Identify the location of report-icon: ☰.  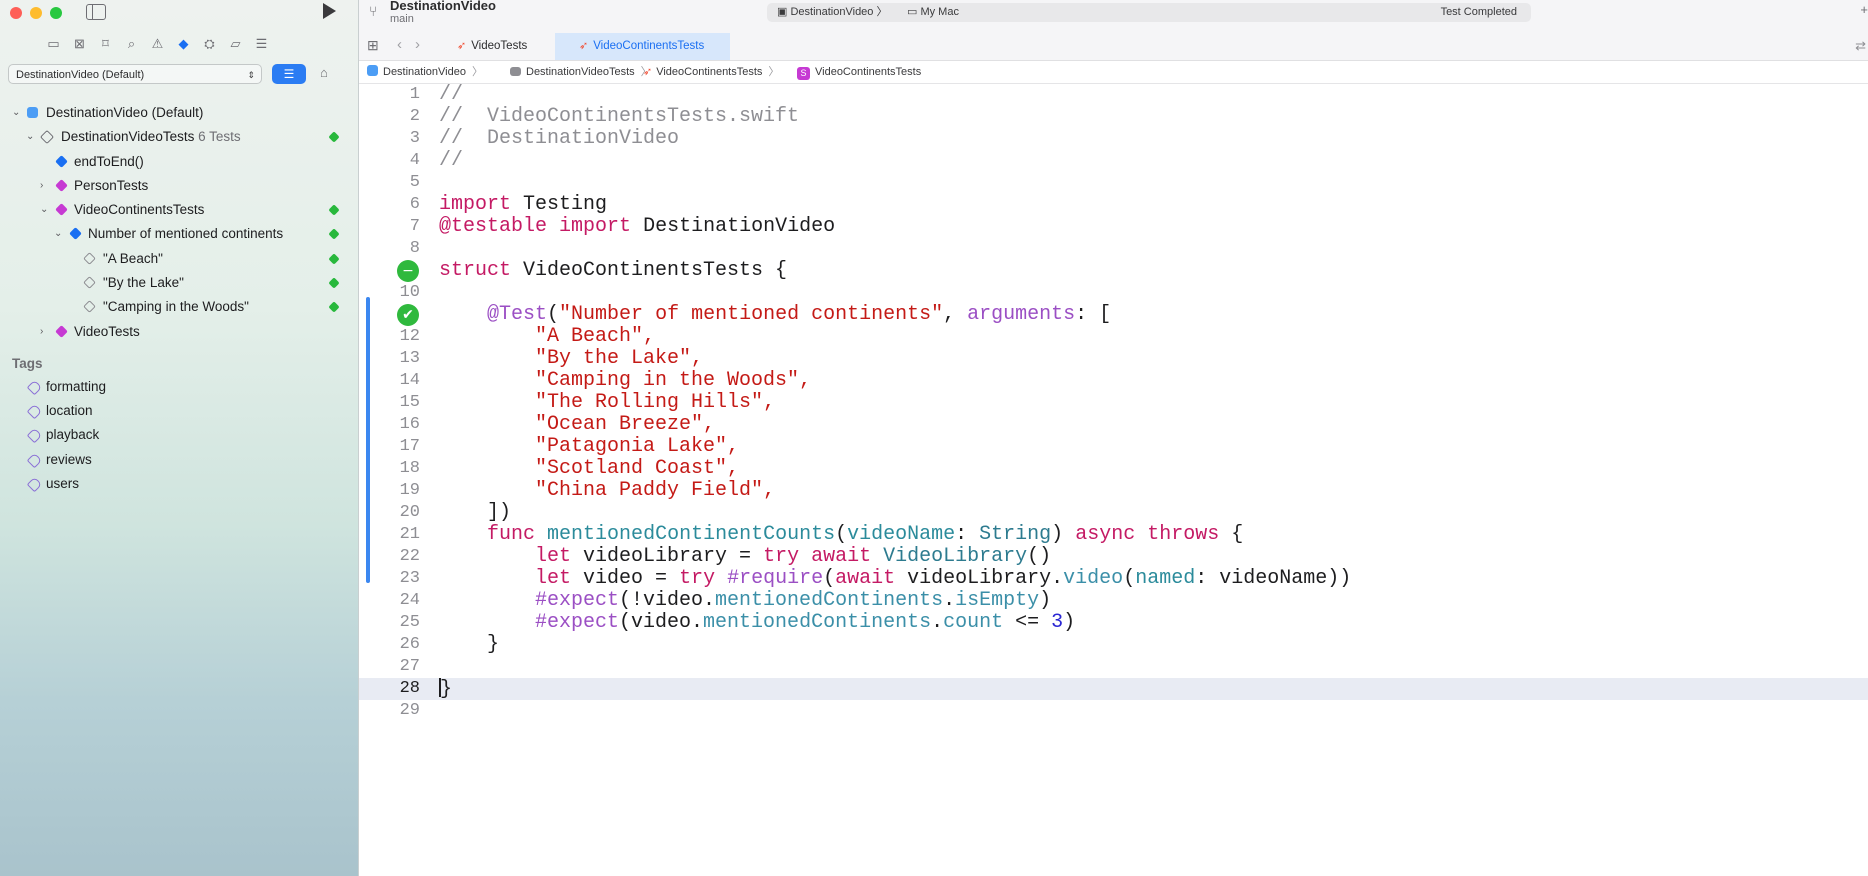
(261, 43).